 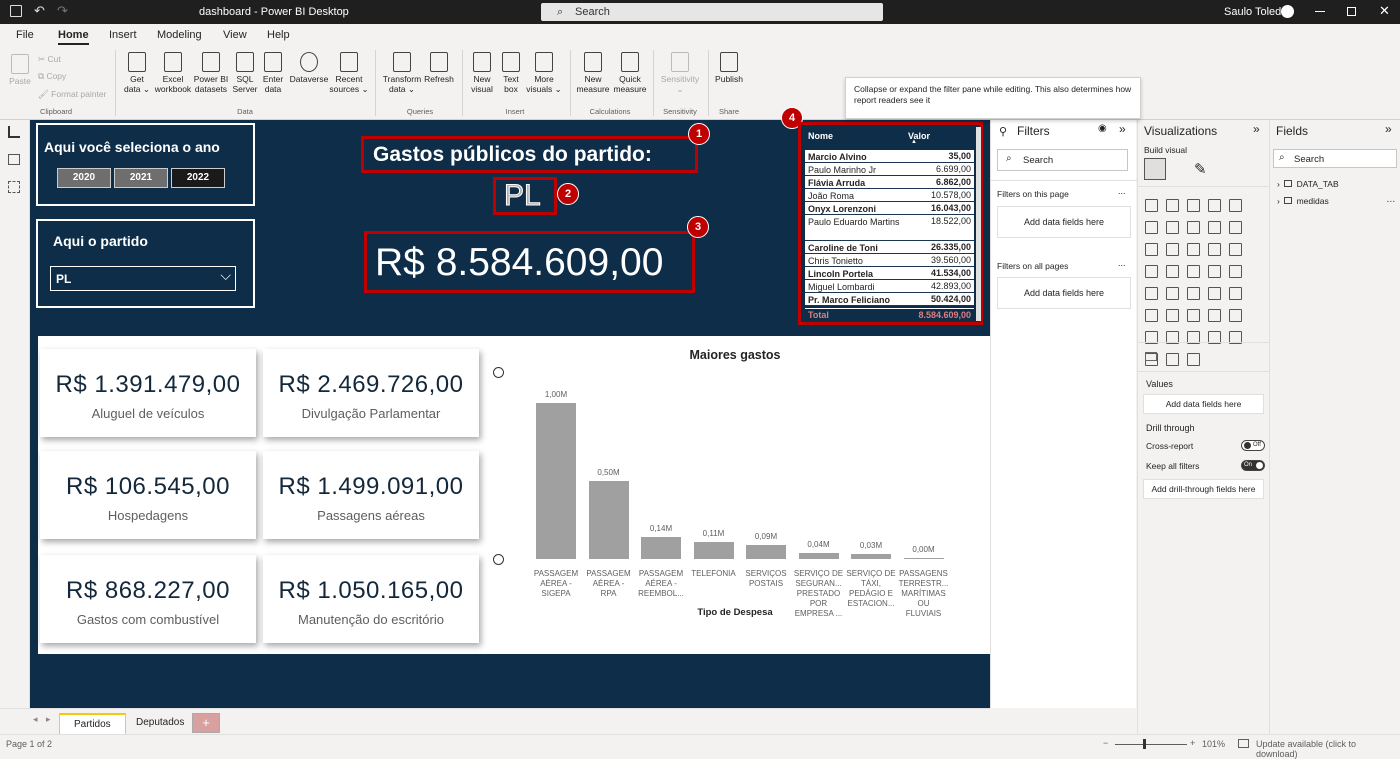 What do you see at coordinates (1062, 160) in the screenshot?
I see `filters-search-input: ⌕ Search` at bounding box center [1062, 160].